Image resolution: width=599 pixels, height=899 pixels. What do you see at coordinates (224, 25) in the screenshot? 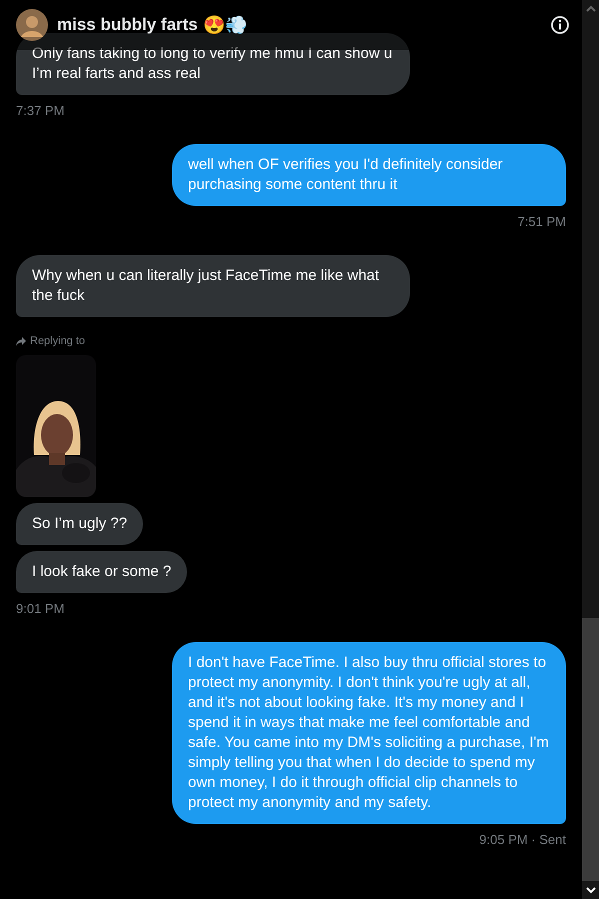
I see `name-emoji: 😍💨` at bounding box center [224, 25].